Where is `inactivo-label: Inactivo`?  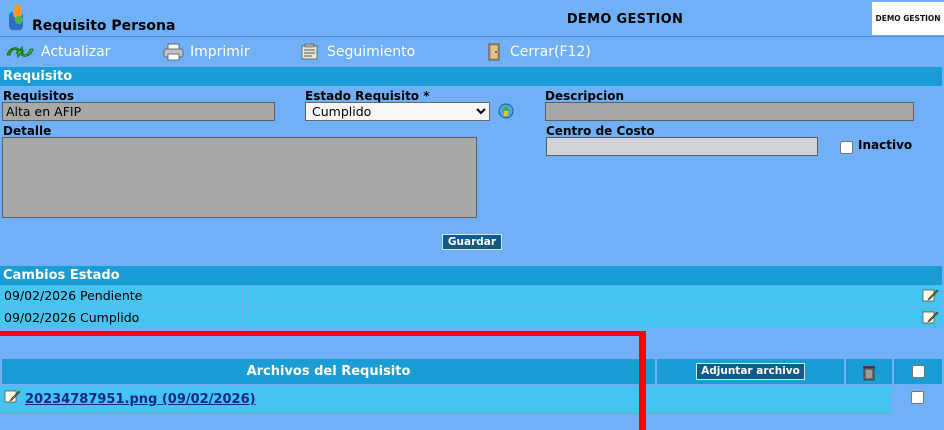 inactivo-label: Inactivo is located at coordinates (885, 145).